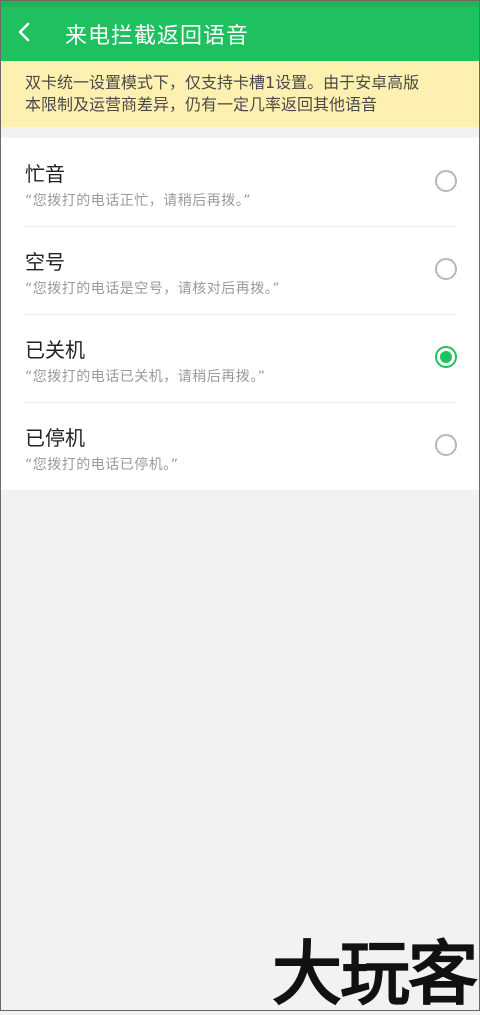 Image resolution: width=480 pixels, height=1015 pixels. Describe the element at coordinates (153, 289) in the screenshot. I see `option-description: “您拨打的电话是空号，请核对后再拨。”` at that location.